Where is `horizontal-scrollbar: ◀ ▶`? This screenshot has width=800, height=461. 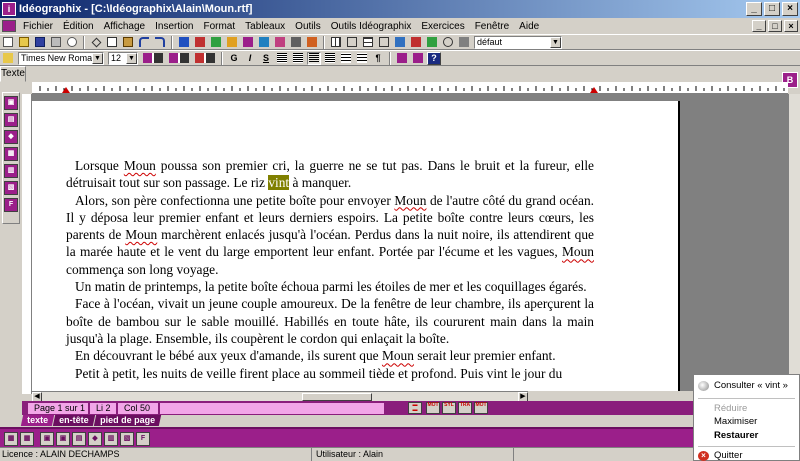
horizontal-scrollbar: ◀ ▶ is located at coordinates (280, 396).